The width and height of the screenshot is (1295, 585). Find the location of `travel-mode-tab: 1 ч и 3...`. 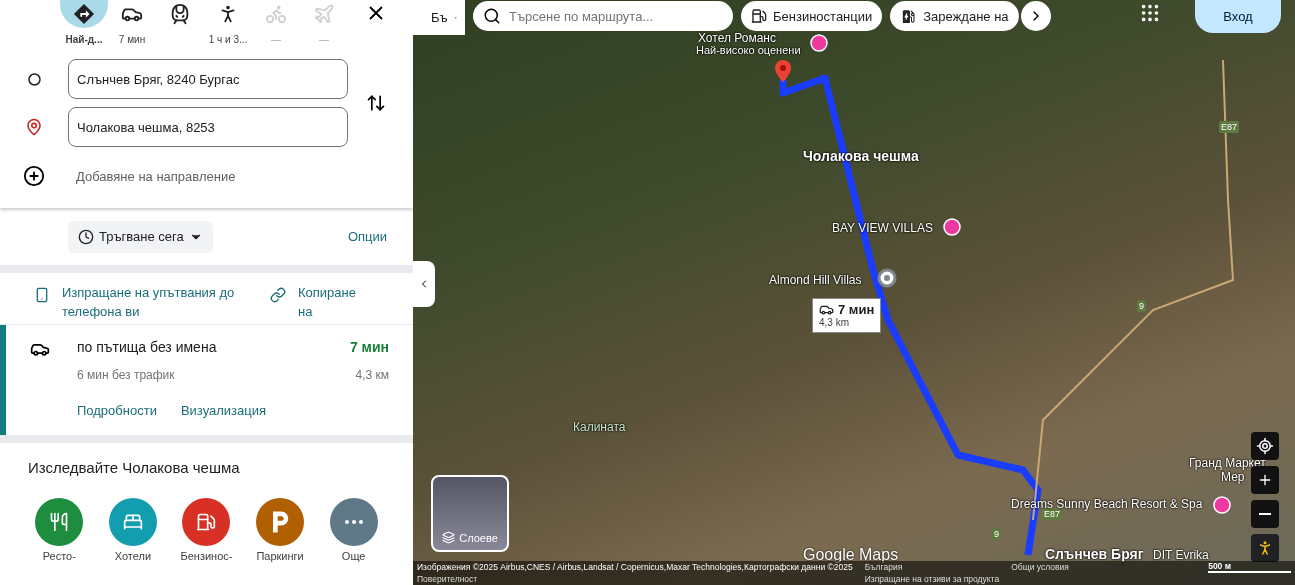

travel-mode-tab: 1 ч и 3... is located at coordinates (228, 22).